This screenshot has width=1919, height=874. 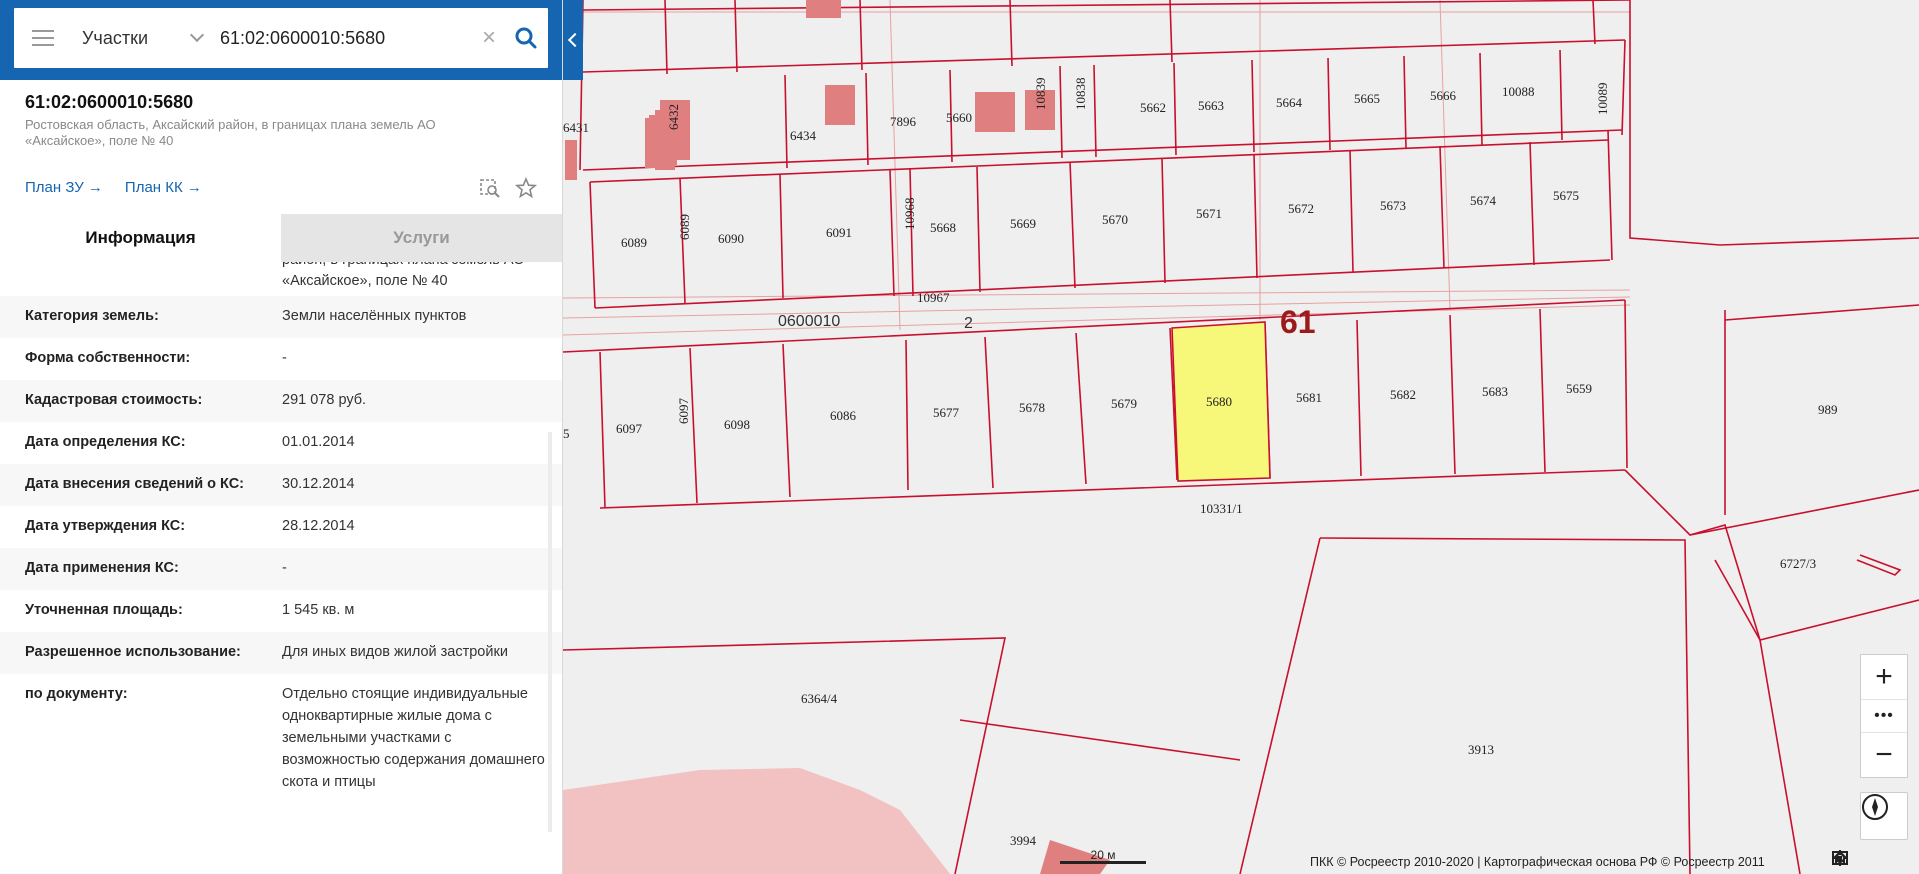 I want to click on object-cad-number: 61:02:0600010:5680, so click(x=109, y=102).